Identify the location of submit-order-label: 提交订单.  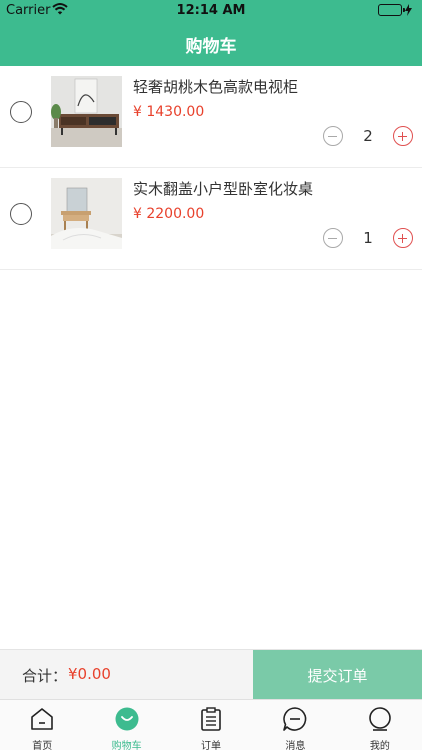
(337, 675).